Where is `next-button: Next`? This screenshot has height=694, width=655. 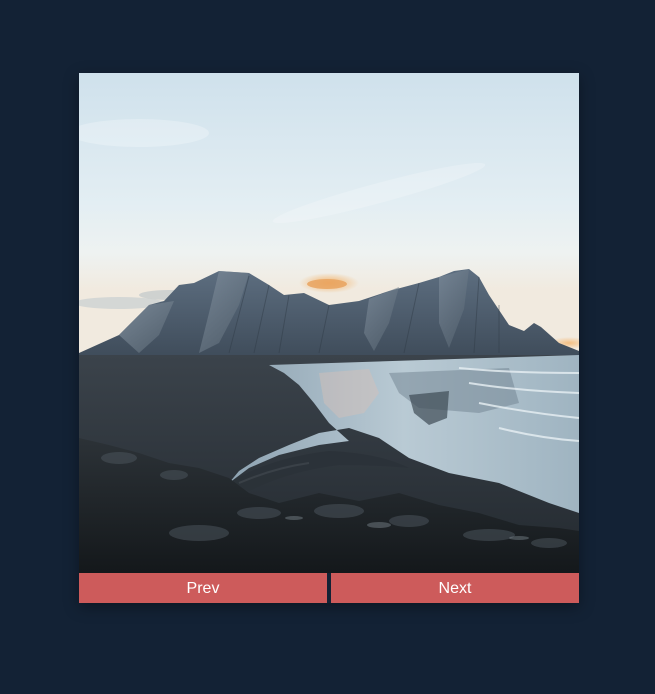
next-button: Next is located at coordinates (455, 588).